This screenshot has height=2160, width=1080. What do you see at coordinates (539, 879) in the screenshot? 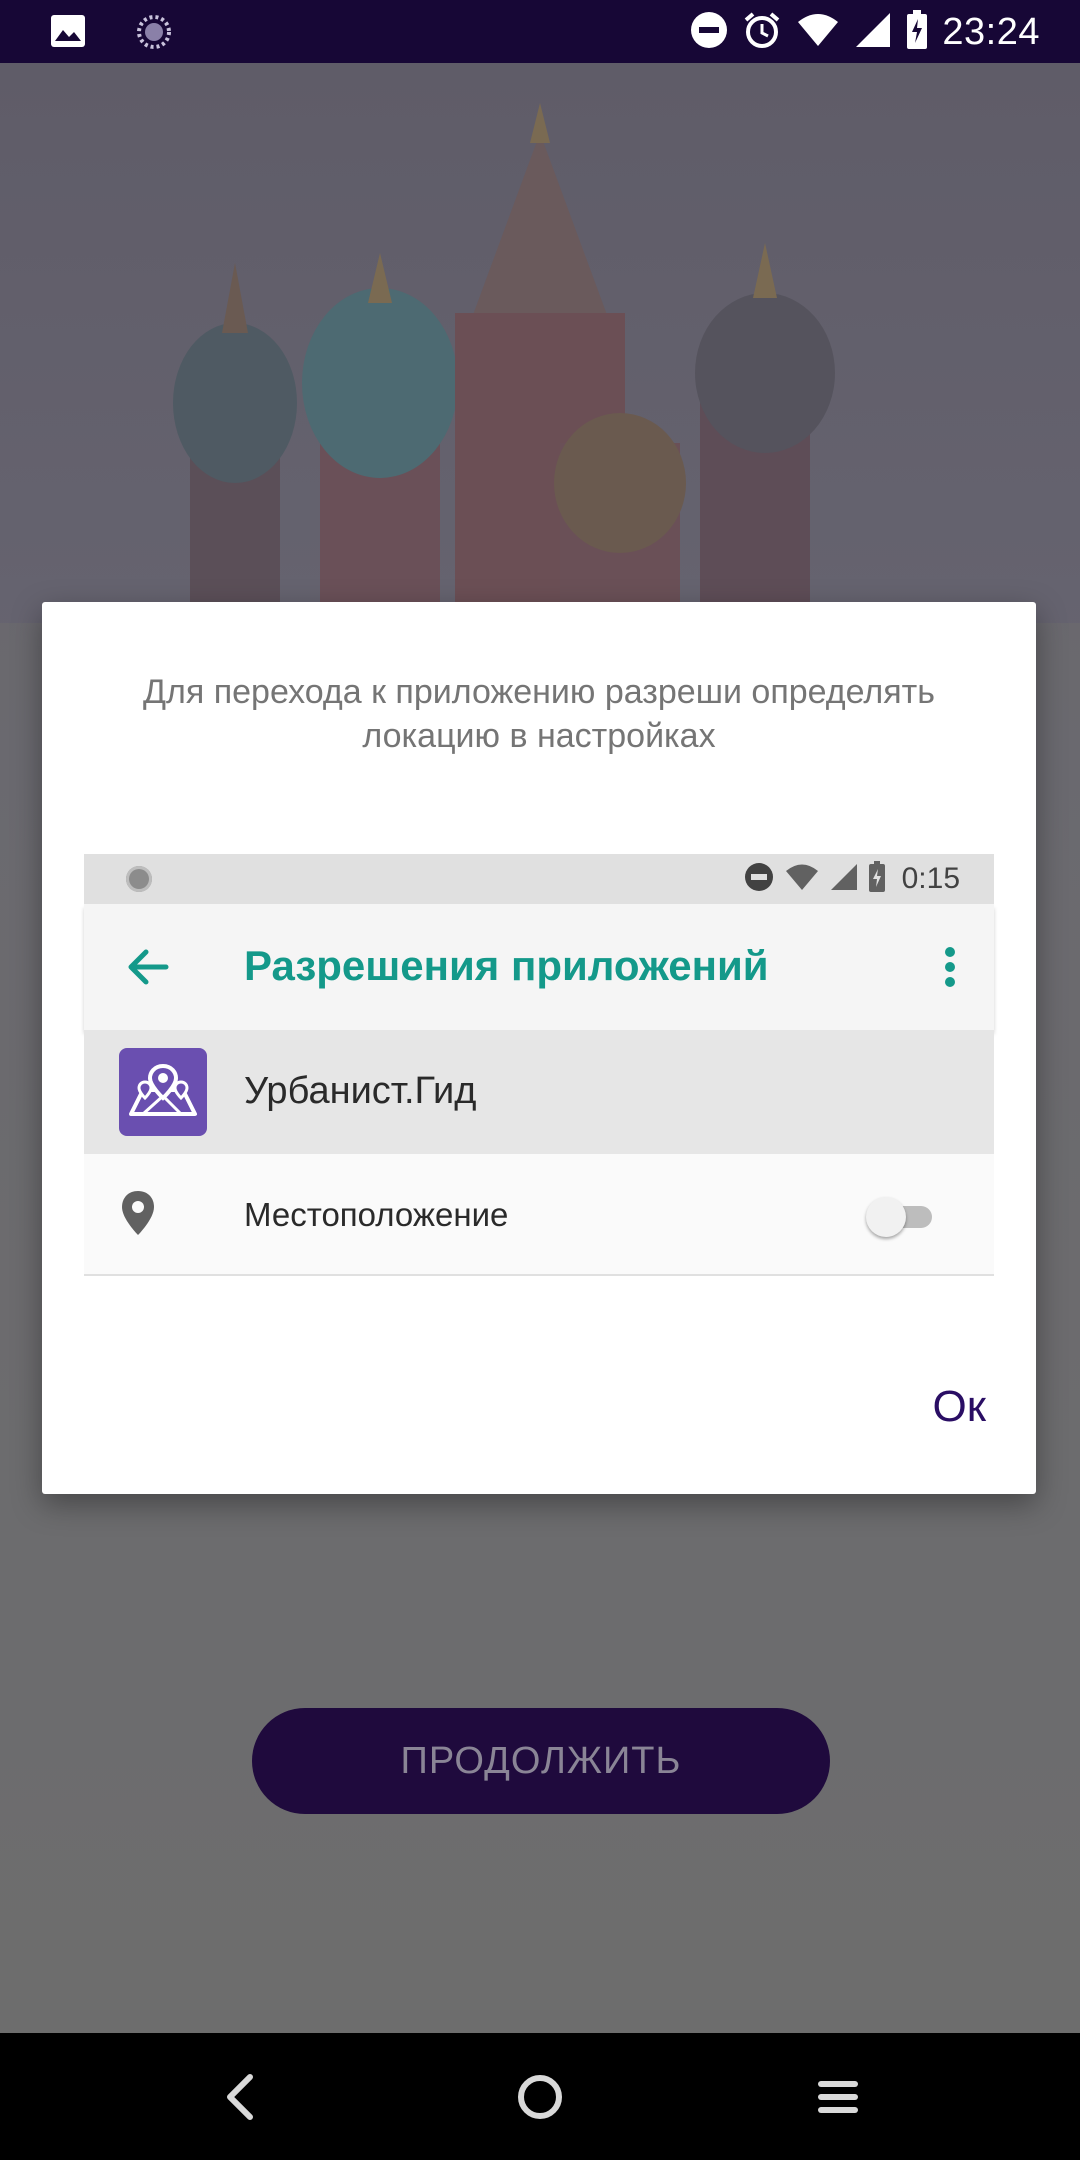
I see `illustration-status-bar: 0:15` at bounding box center [539, 879].